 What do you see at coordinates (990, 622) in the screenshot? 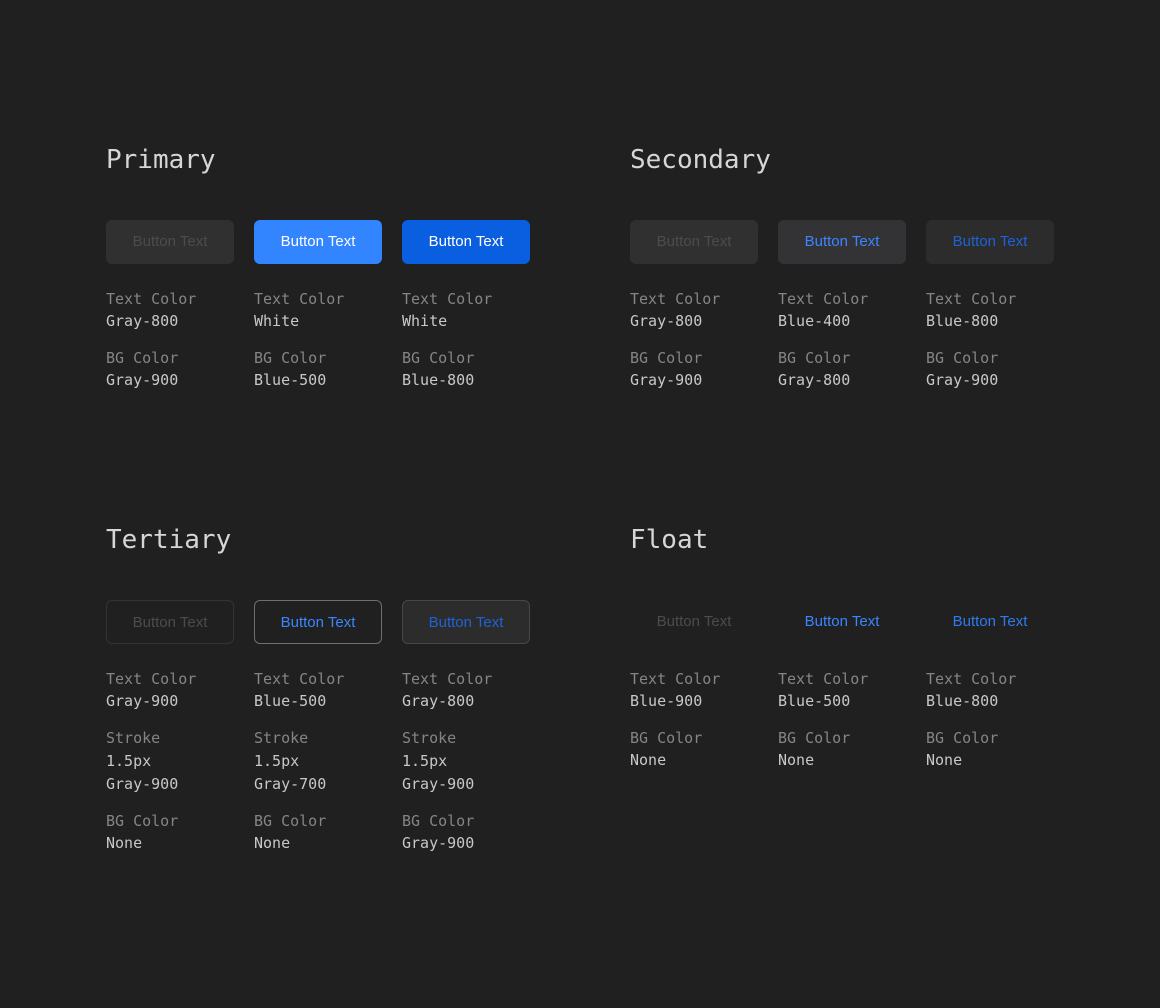
I see `float-button-pressed: Button Text` at bounding box center [990, 622].